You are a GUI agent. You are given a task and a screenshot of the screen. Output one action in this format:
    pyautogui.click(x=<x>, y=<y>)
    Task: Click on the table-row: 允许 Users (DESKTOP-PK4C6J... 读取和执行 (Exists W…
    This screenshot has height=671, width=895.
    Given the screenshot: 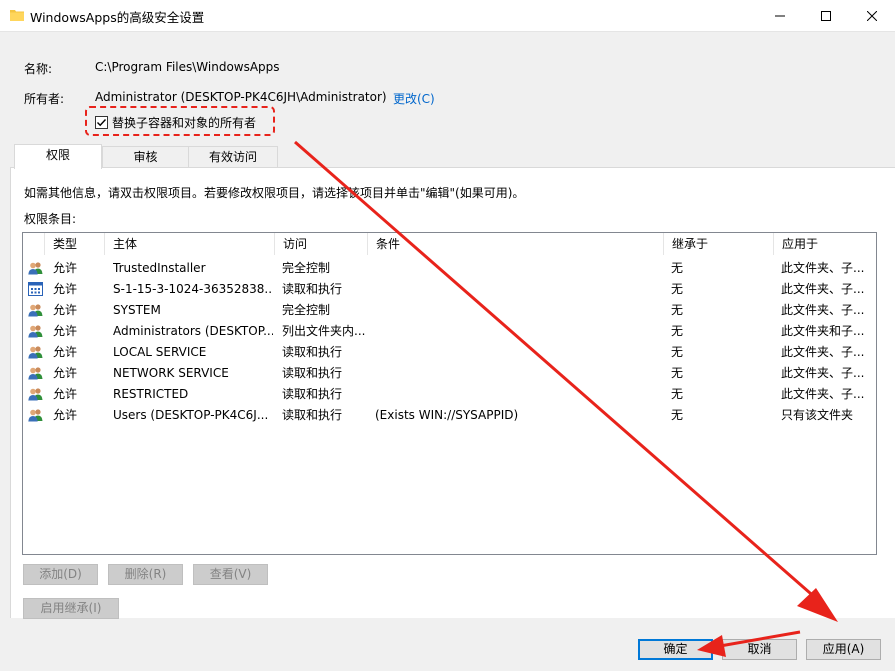 What is the action you would take?
    pyautogui.click(x=449, y=415)
    